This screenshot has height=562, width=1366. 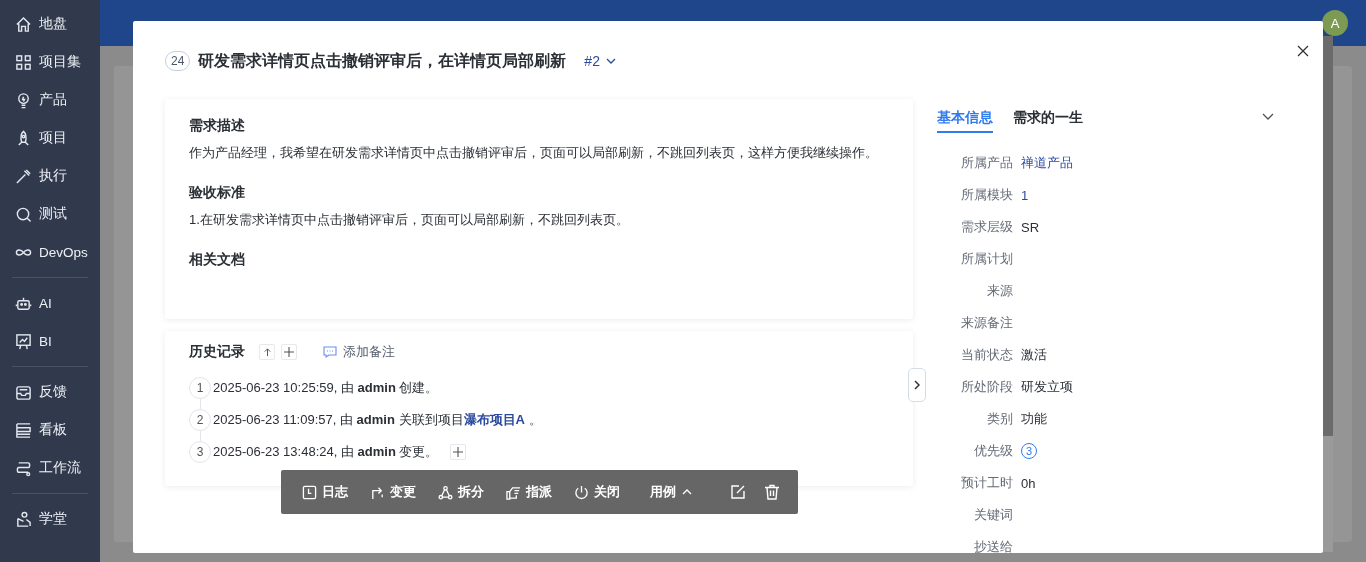 What do you see at coordinates (50, 100) in the screenshot?
I see `sidebar-item: 产品` at bounding box center [50, 100].